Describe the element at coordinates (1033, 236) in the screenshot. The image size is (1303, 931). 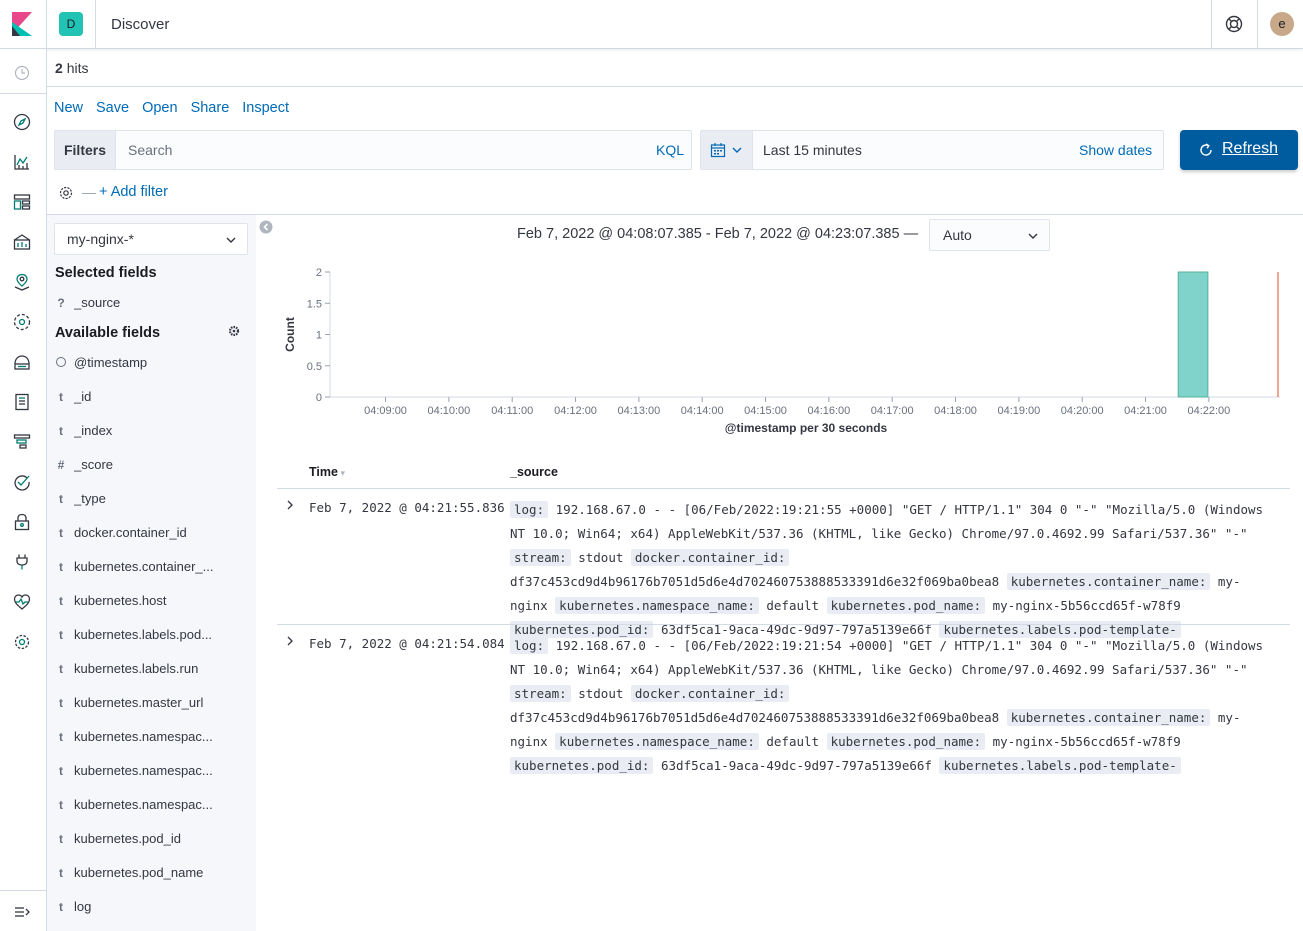
I see `chevron-down-icon` at that location.